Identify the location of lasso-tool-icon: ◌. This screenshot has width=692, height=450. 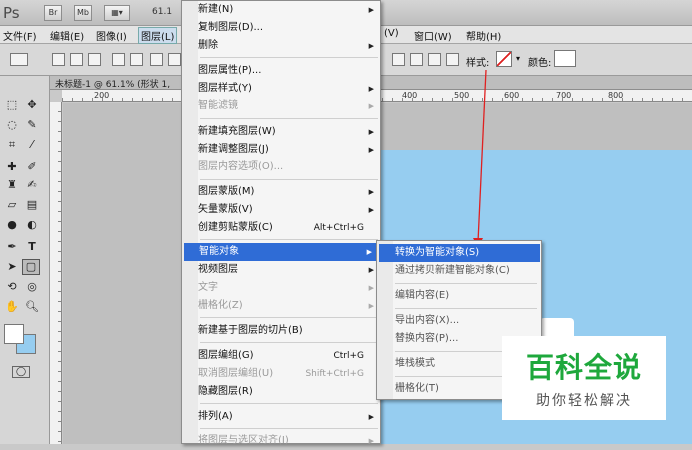
(12, 125).